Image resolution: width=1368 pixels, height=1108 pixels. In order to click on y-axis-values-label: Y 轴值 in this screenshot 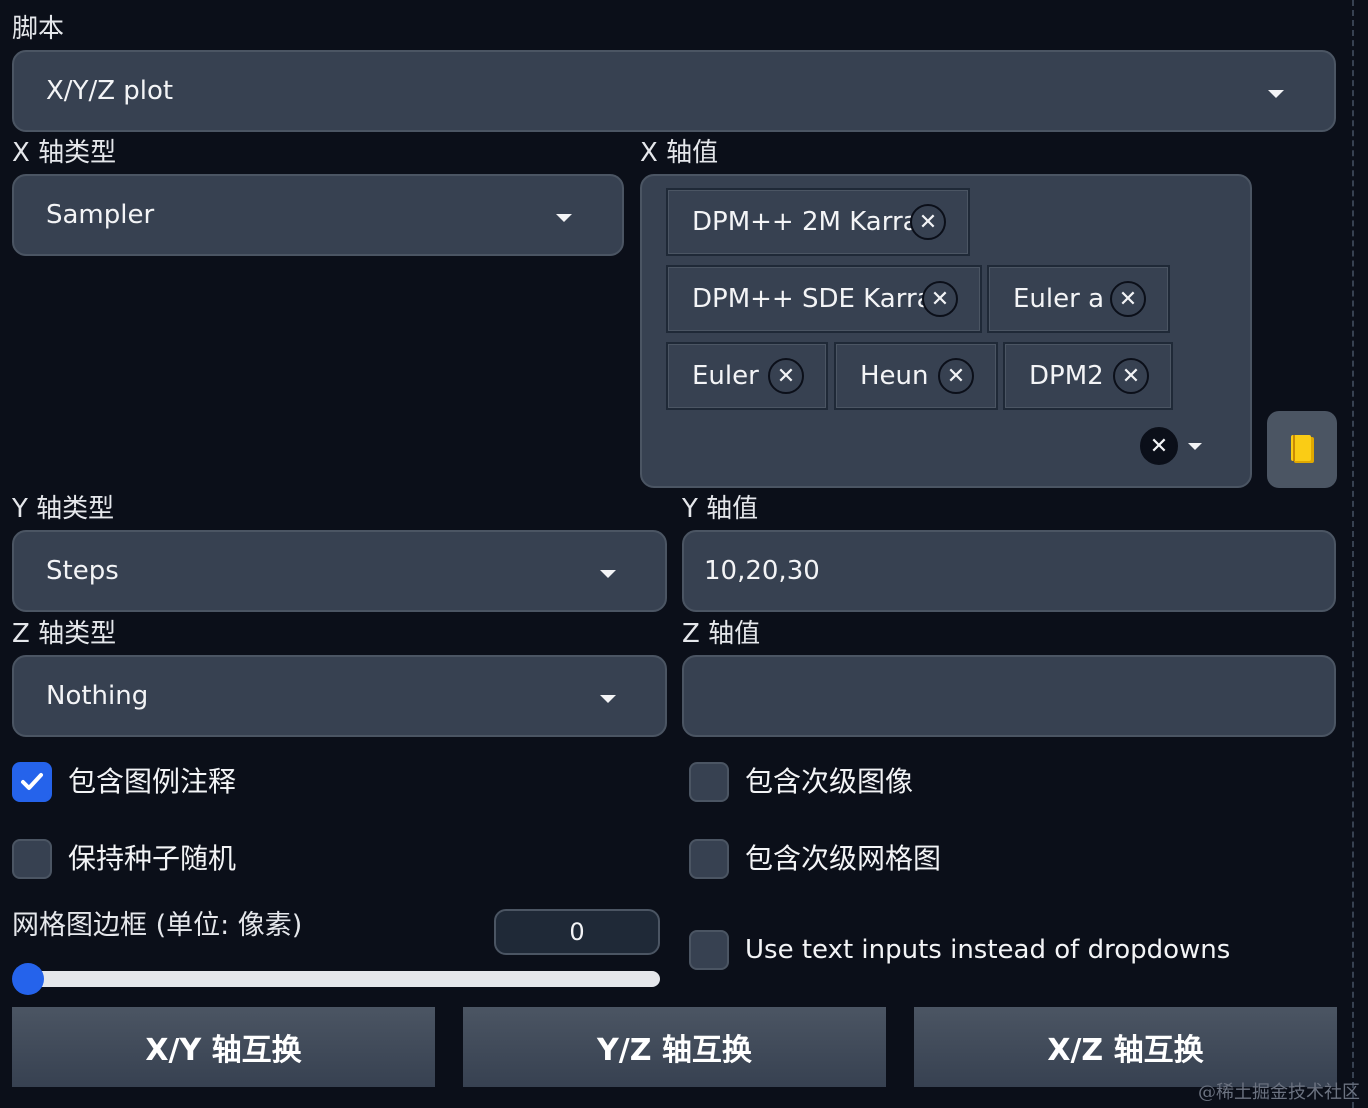, I will do `click(720, 509)`.